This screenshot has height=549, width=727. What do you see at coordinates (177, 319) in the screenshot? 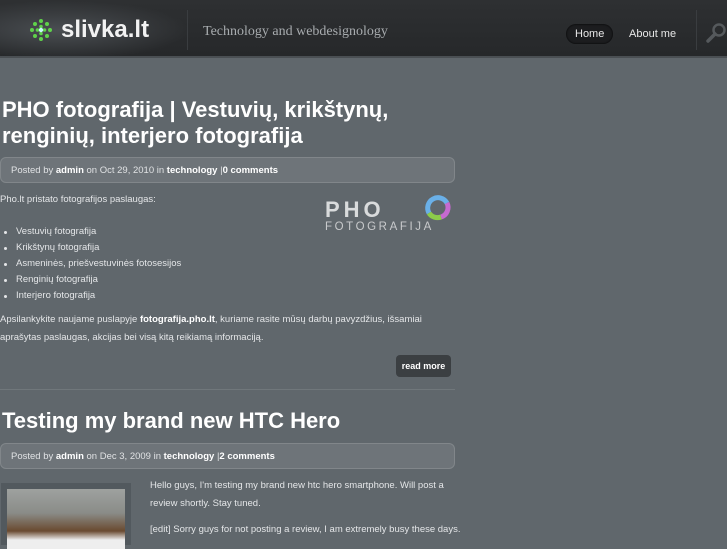
I see `fotografija-link: fotografija.pho.lt` at bounding box center [177, 319].